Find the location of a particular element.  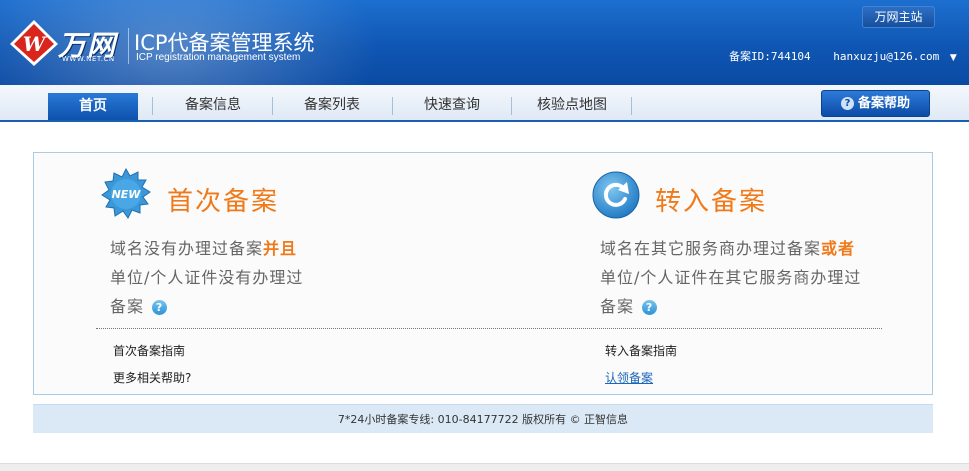

transfer-record-title: 转入备案 is located at coordinates (711, 199).